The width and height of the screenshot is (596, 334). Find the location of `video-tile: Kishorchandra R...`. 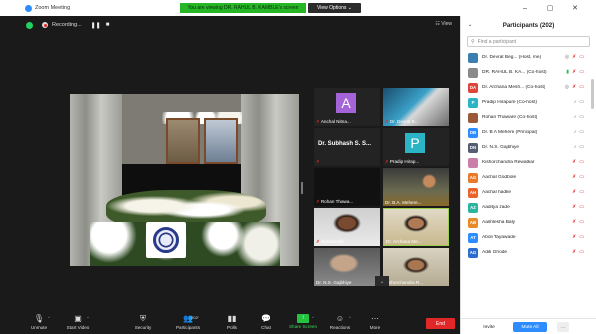

video-tile: Kishorchandra R... is located at coordinates (416, 267).